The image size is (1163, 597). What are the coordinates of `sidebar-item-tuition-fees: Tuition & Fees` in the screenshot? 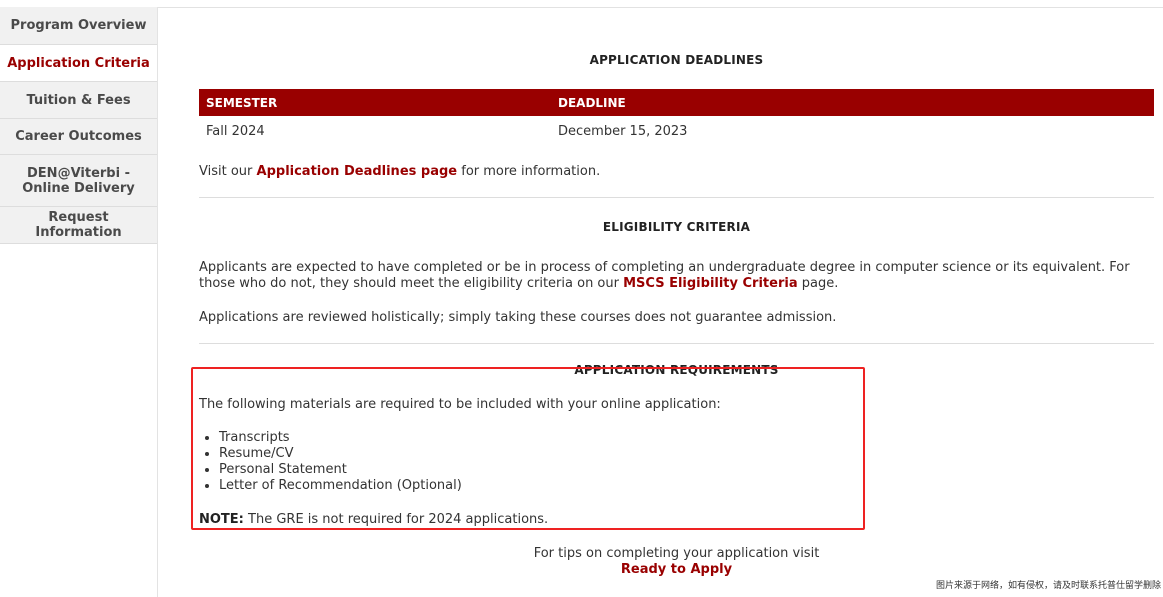 It's located at (78, 100).